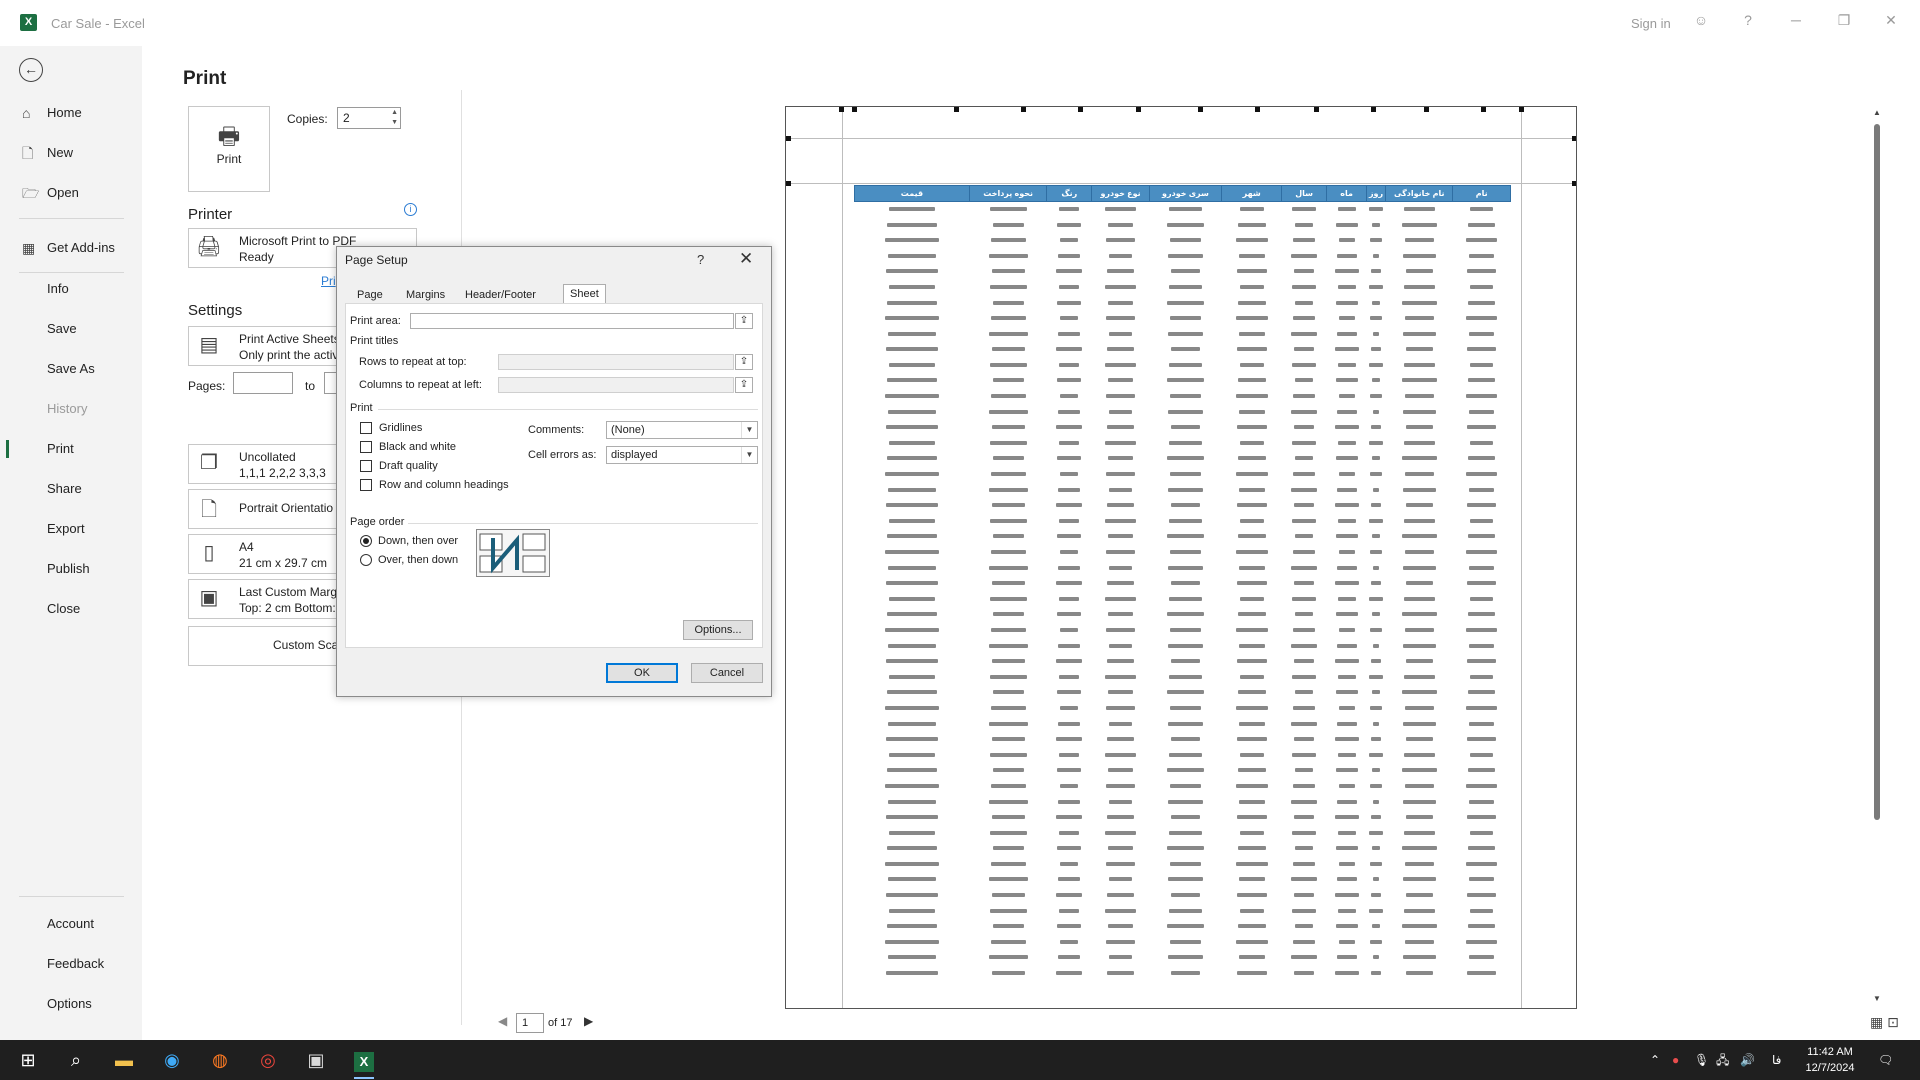  Describe the element at coordinates (394, 118) in the screenshot. I see `spinner-arrows-icon: ▲ ▼` at that location.